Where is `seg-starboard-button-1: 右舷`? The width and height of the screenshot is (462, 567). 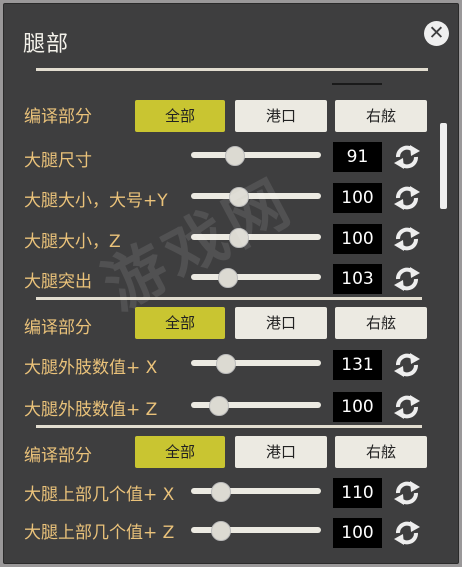 seg-starboard-button-1: 右舷 is located at coordinates (381, 116).